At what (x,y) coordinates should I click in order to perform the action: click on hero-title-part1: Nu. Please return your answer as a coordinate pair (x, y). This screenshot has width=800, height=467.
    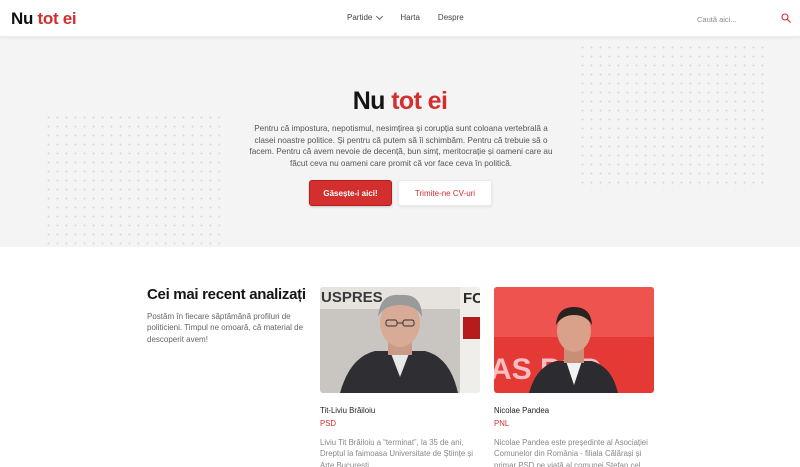
    Looking at the image, I should click on (369, 101).